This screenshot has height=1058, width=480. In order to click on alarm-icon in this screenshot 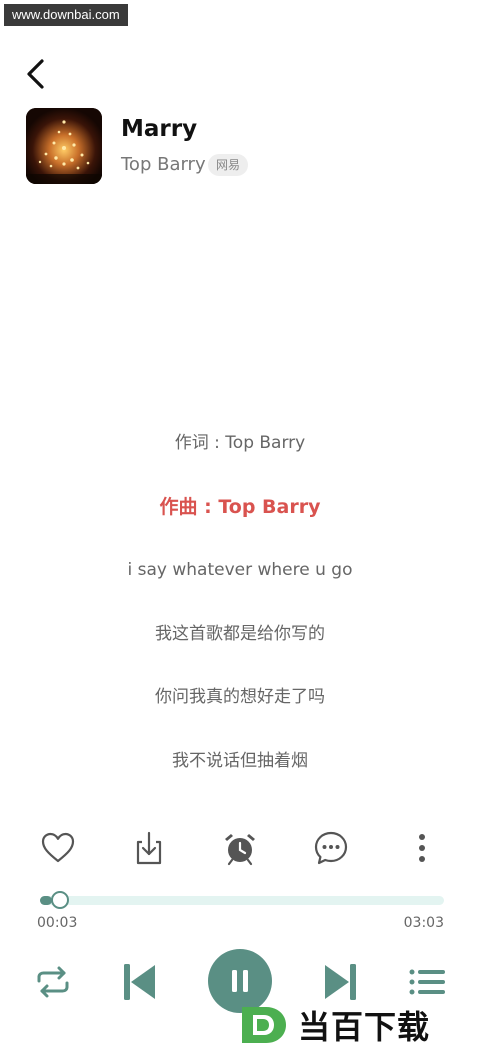, I will do `click(240, 850)`.